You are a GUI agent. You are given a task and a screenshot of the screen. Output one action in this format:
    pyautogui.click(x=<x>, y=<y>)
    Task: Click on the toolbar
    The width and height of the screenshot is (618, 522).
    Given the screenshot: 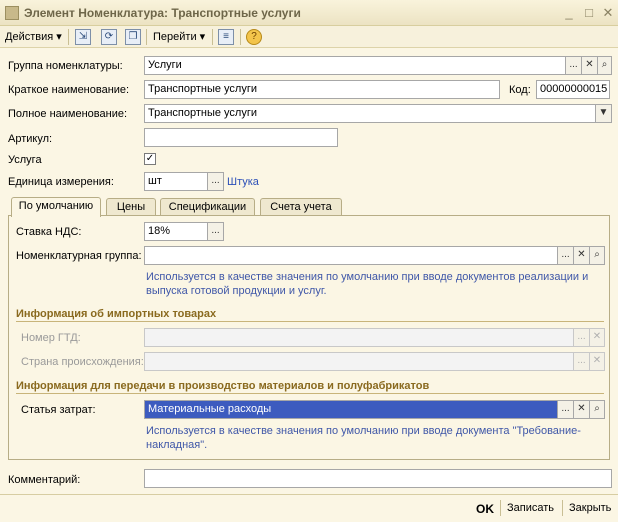 What is the action you would take?
    pyautogui.click(x=309, y=37)
    